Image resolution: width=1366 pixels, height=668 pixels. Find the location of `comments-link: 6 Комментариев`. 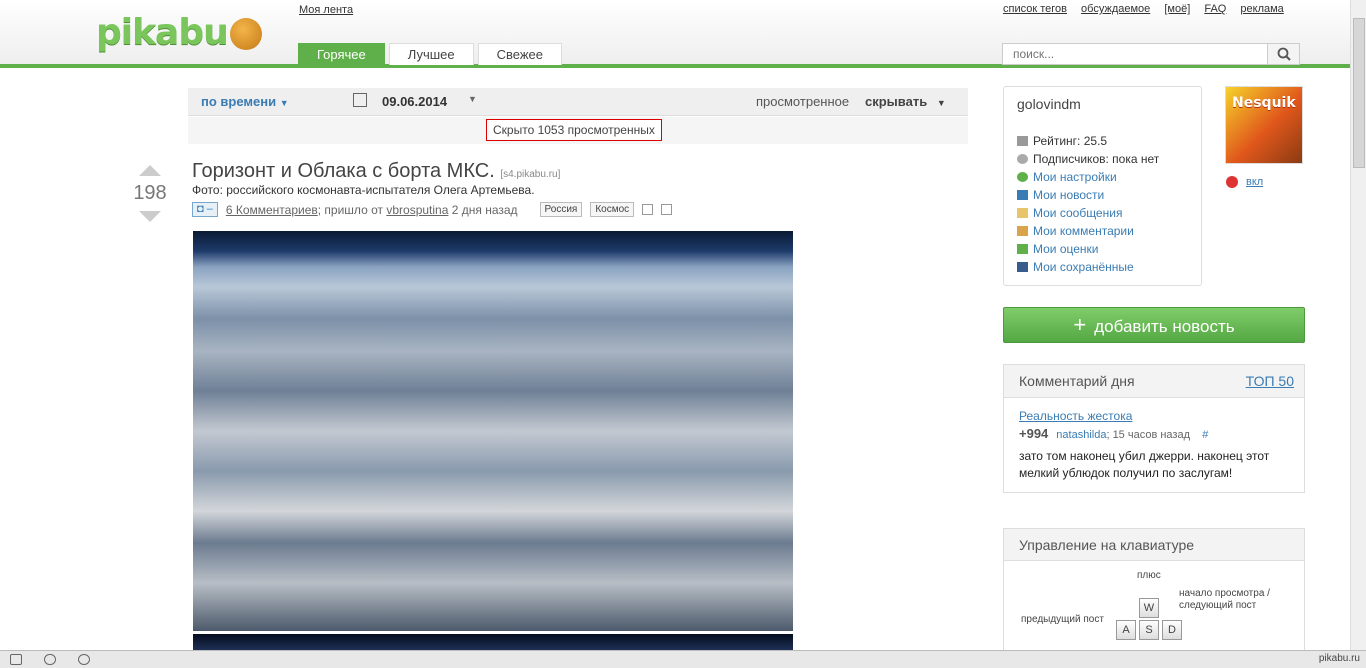

comments-link: 6 Комментариев is located at coordinates (272, 210).